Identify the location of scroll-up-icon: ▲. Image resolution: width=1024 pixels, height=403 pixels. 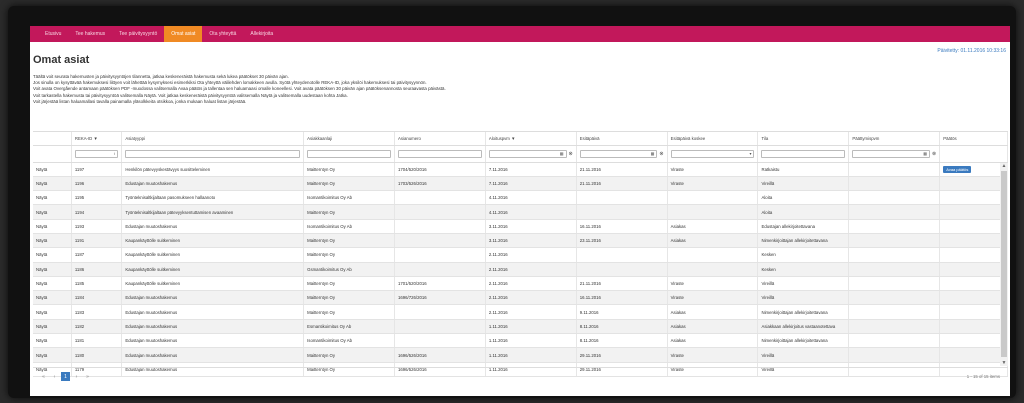
(1004, 166).